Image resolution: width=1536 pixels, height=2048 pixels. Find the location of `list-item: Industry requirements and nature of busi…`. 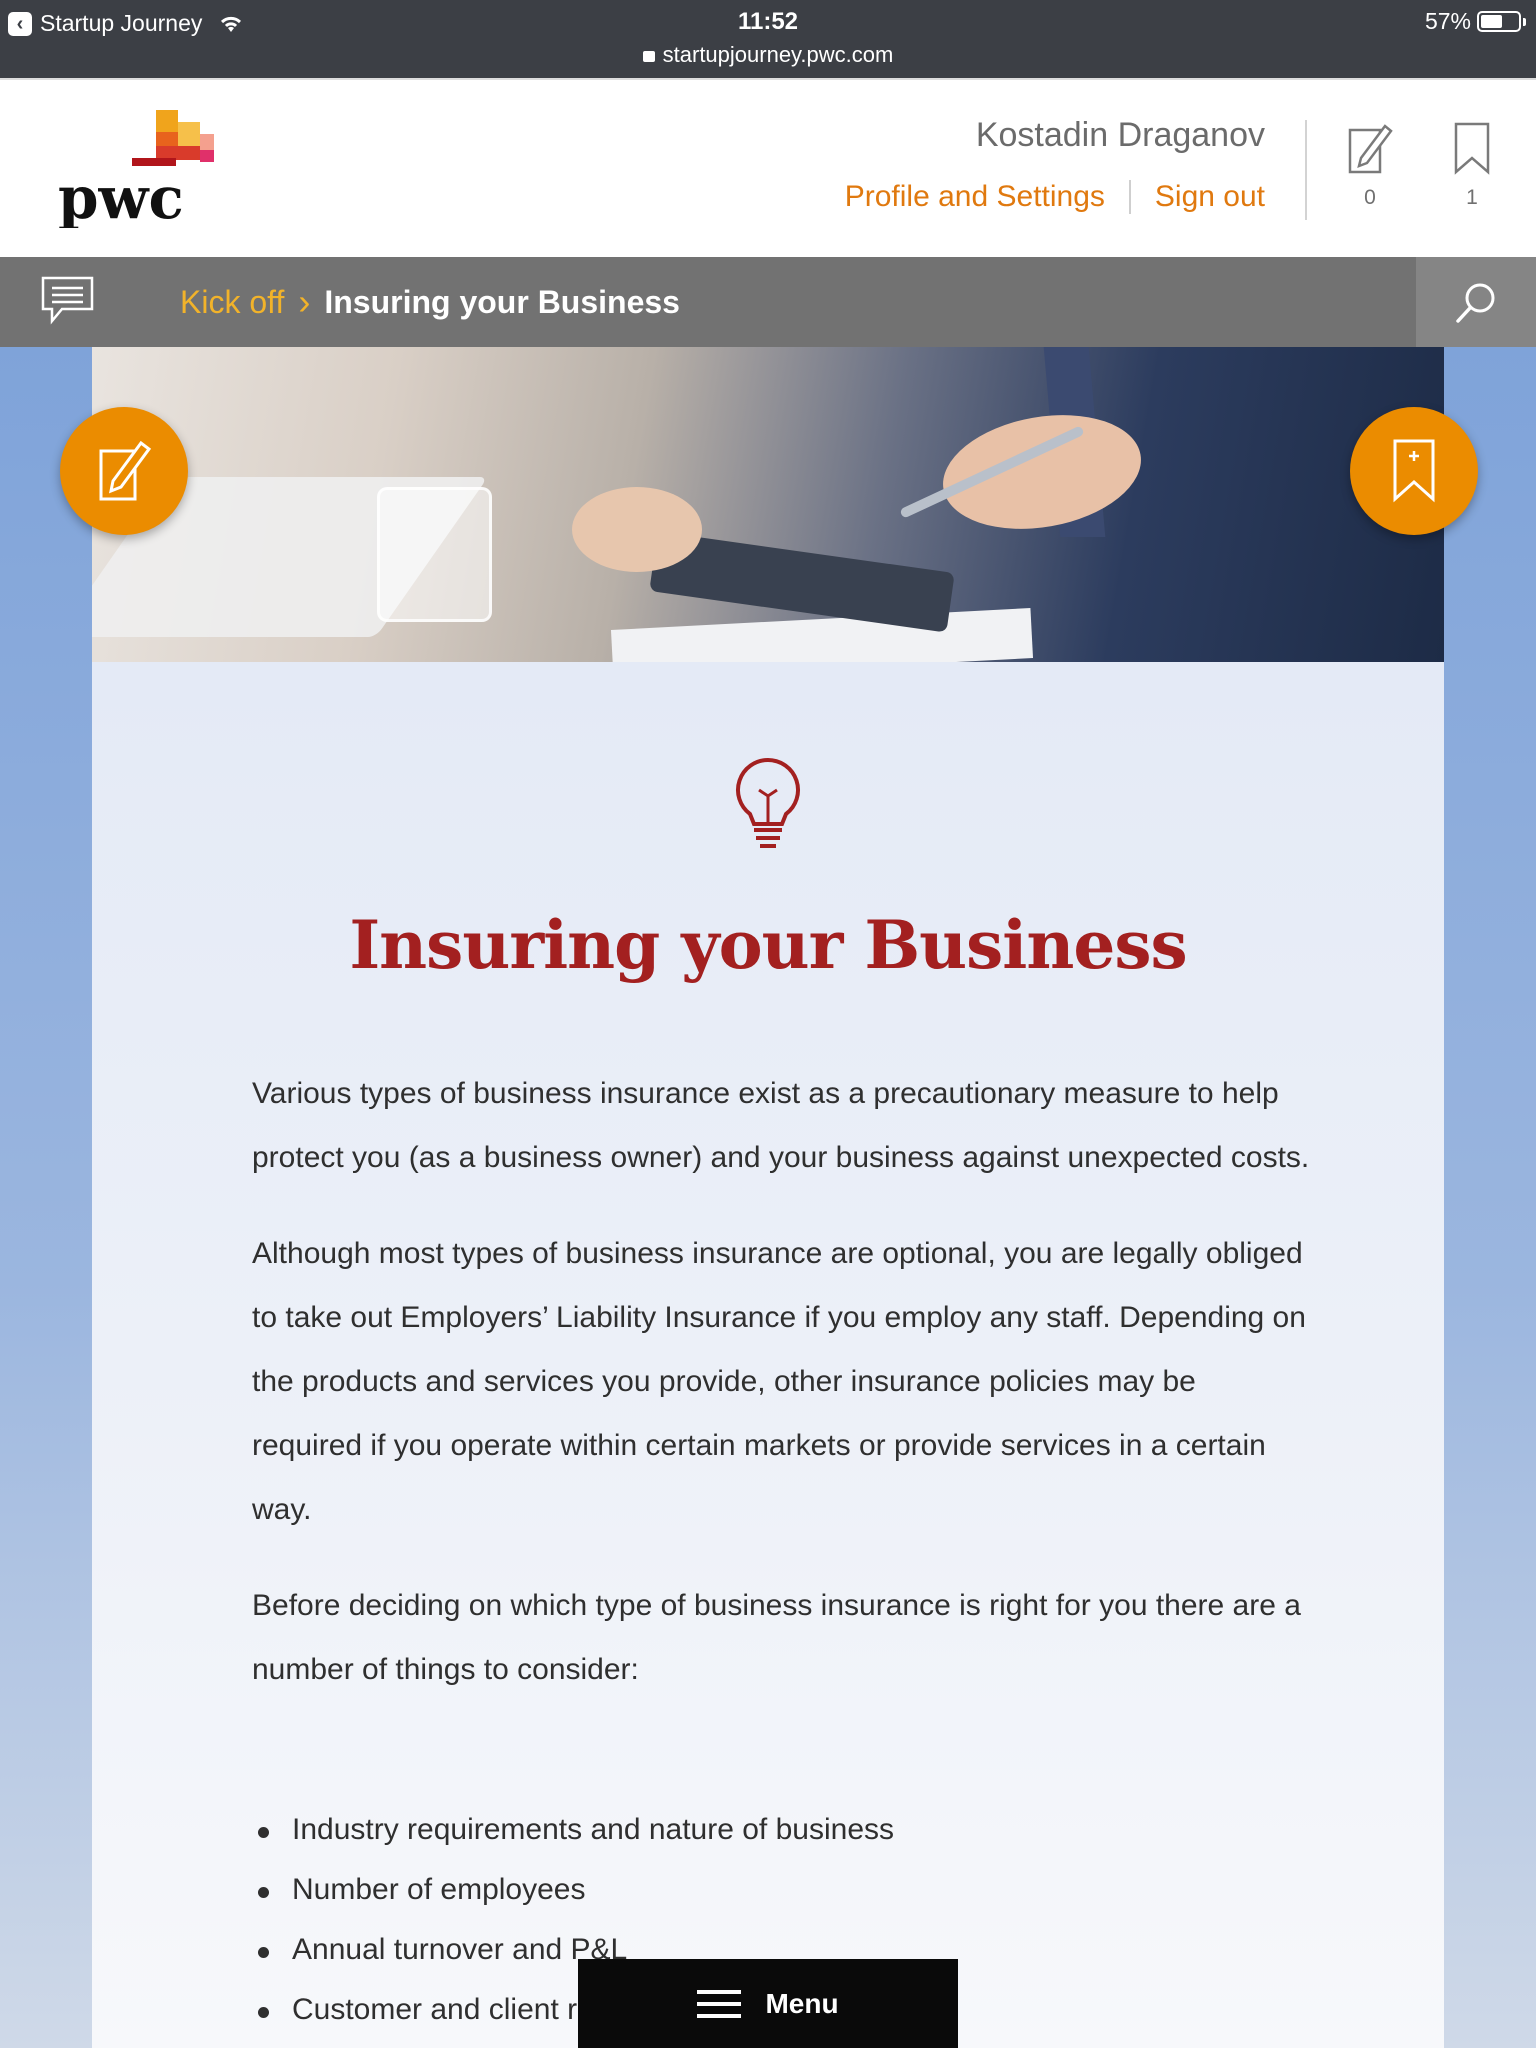

list-item: Industry requirements and nature of busi… is located at coordinates (782, 1830).